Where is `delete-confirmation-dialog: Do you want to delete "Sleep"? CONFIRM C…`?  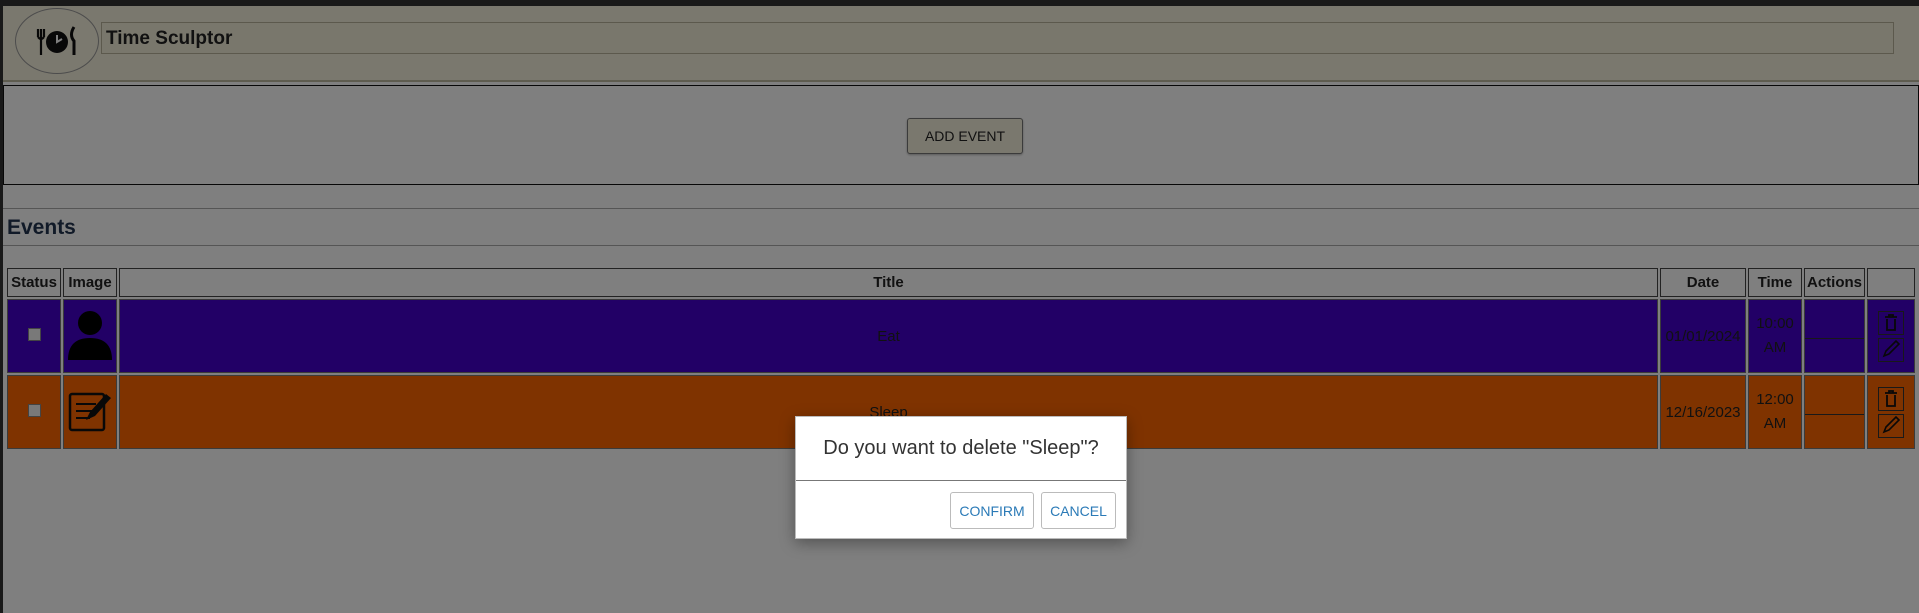 delete-confirmation-dialog: Do you want to delete "Sleep"? CONFIRM C… is located at coordinates (961, 477).